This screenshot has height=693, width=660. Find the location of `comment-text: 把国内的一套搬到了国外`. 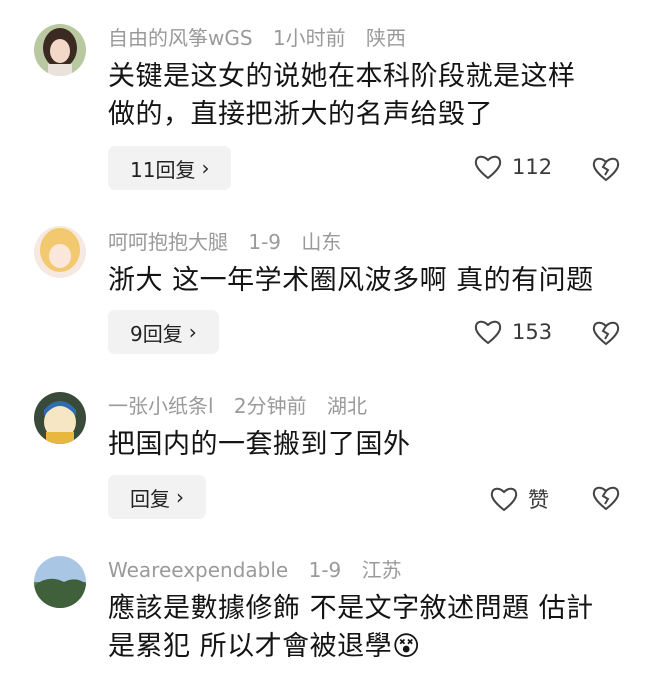

comment-text: 把国内的一套搬到了国外 is located at coordinates (368, 445).